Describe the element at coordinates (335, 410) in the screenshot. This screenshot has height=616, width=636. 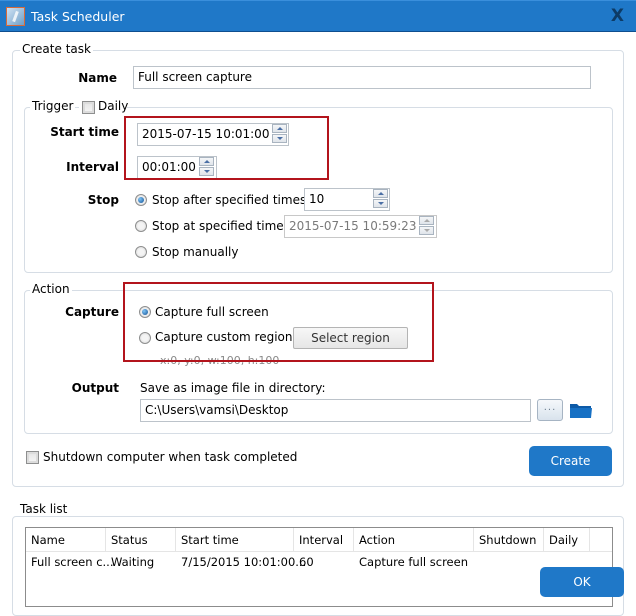
I see `output-path-input: C:\Users\vamsi\Desktop` at that location.